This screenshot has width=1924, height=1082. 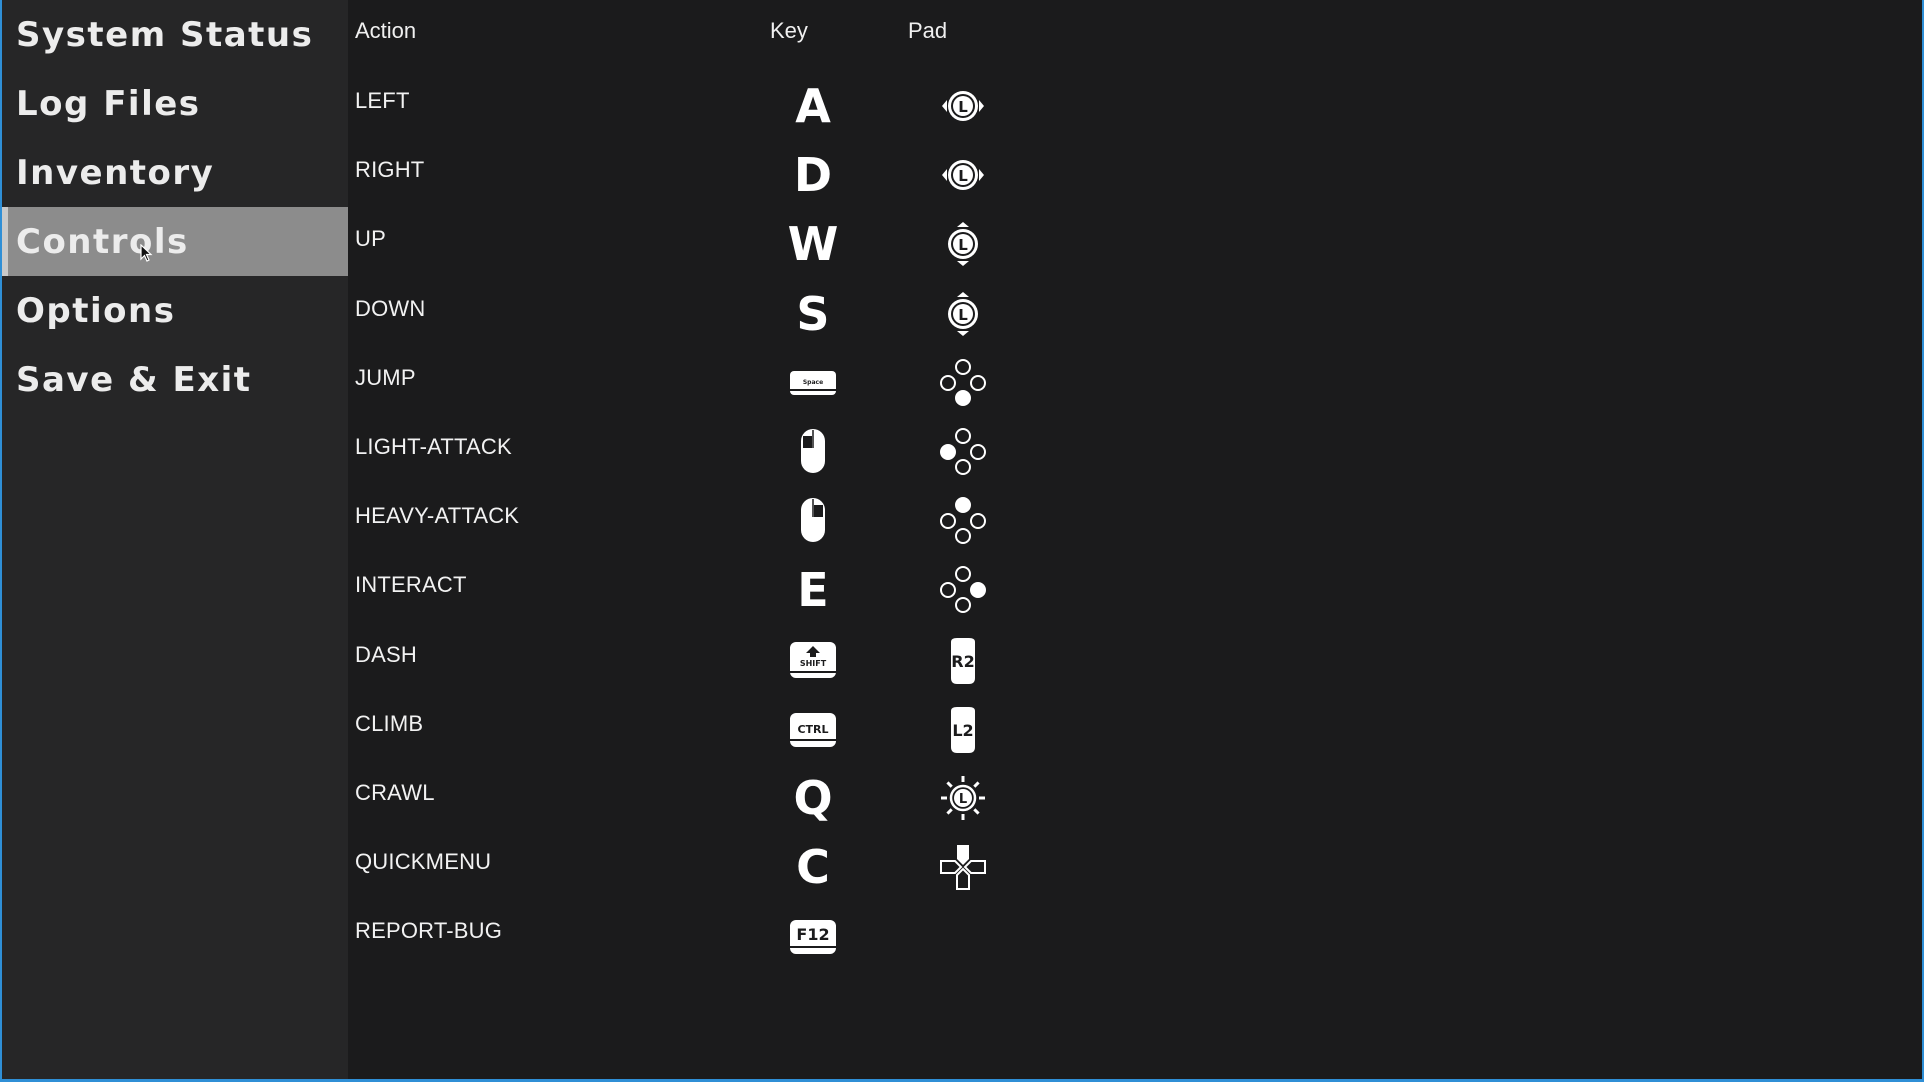 I want to click on svg-text: R2, so click(x=962, y=661).